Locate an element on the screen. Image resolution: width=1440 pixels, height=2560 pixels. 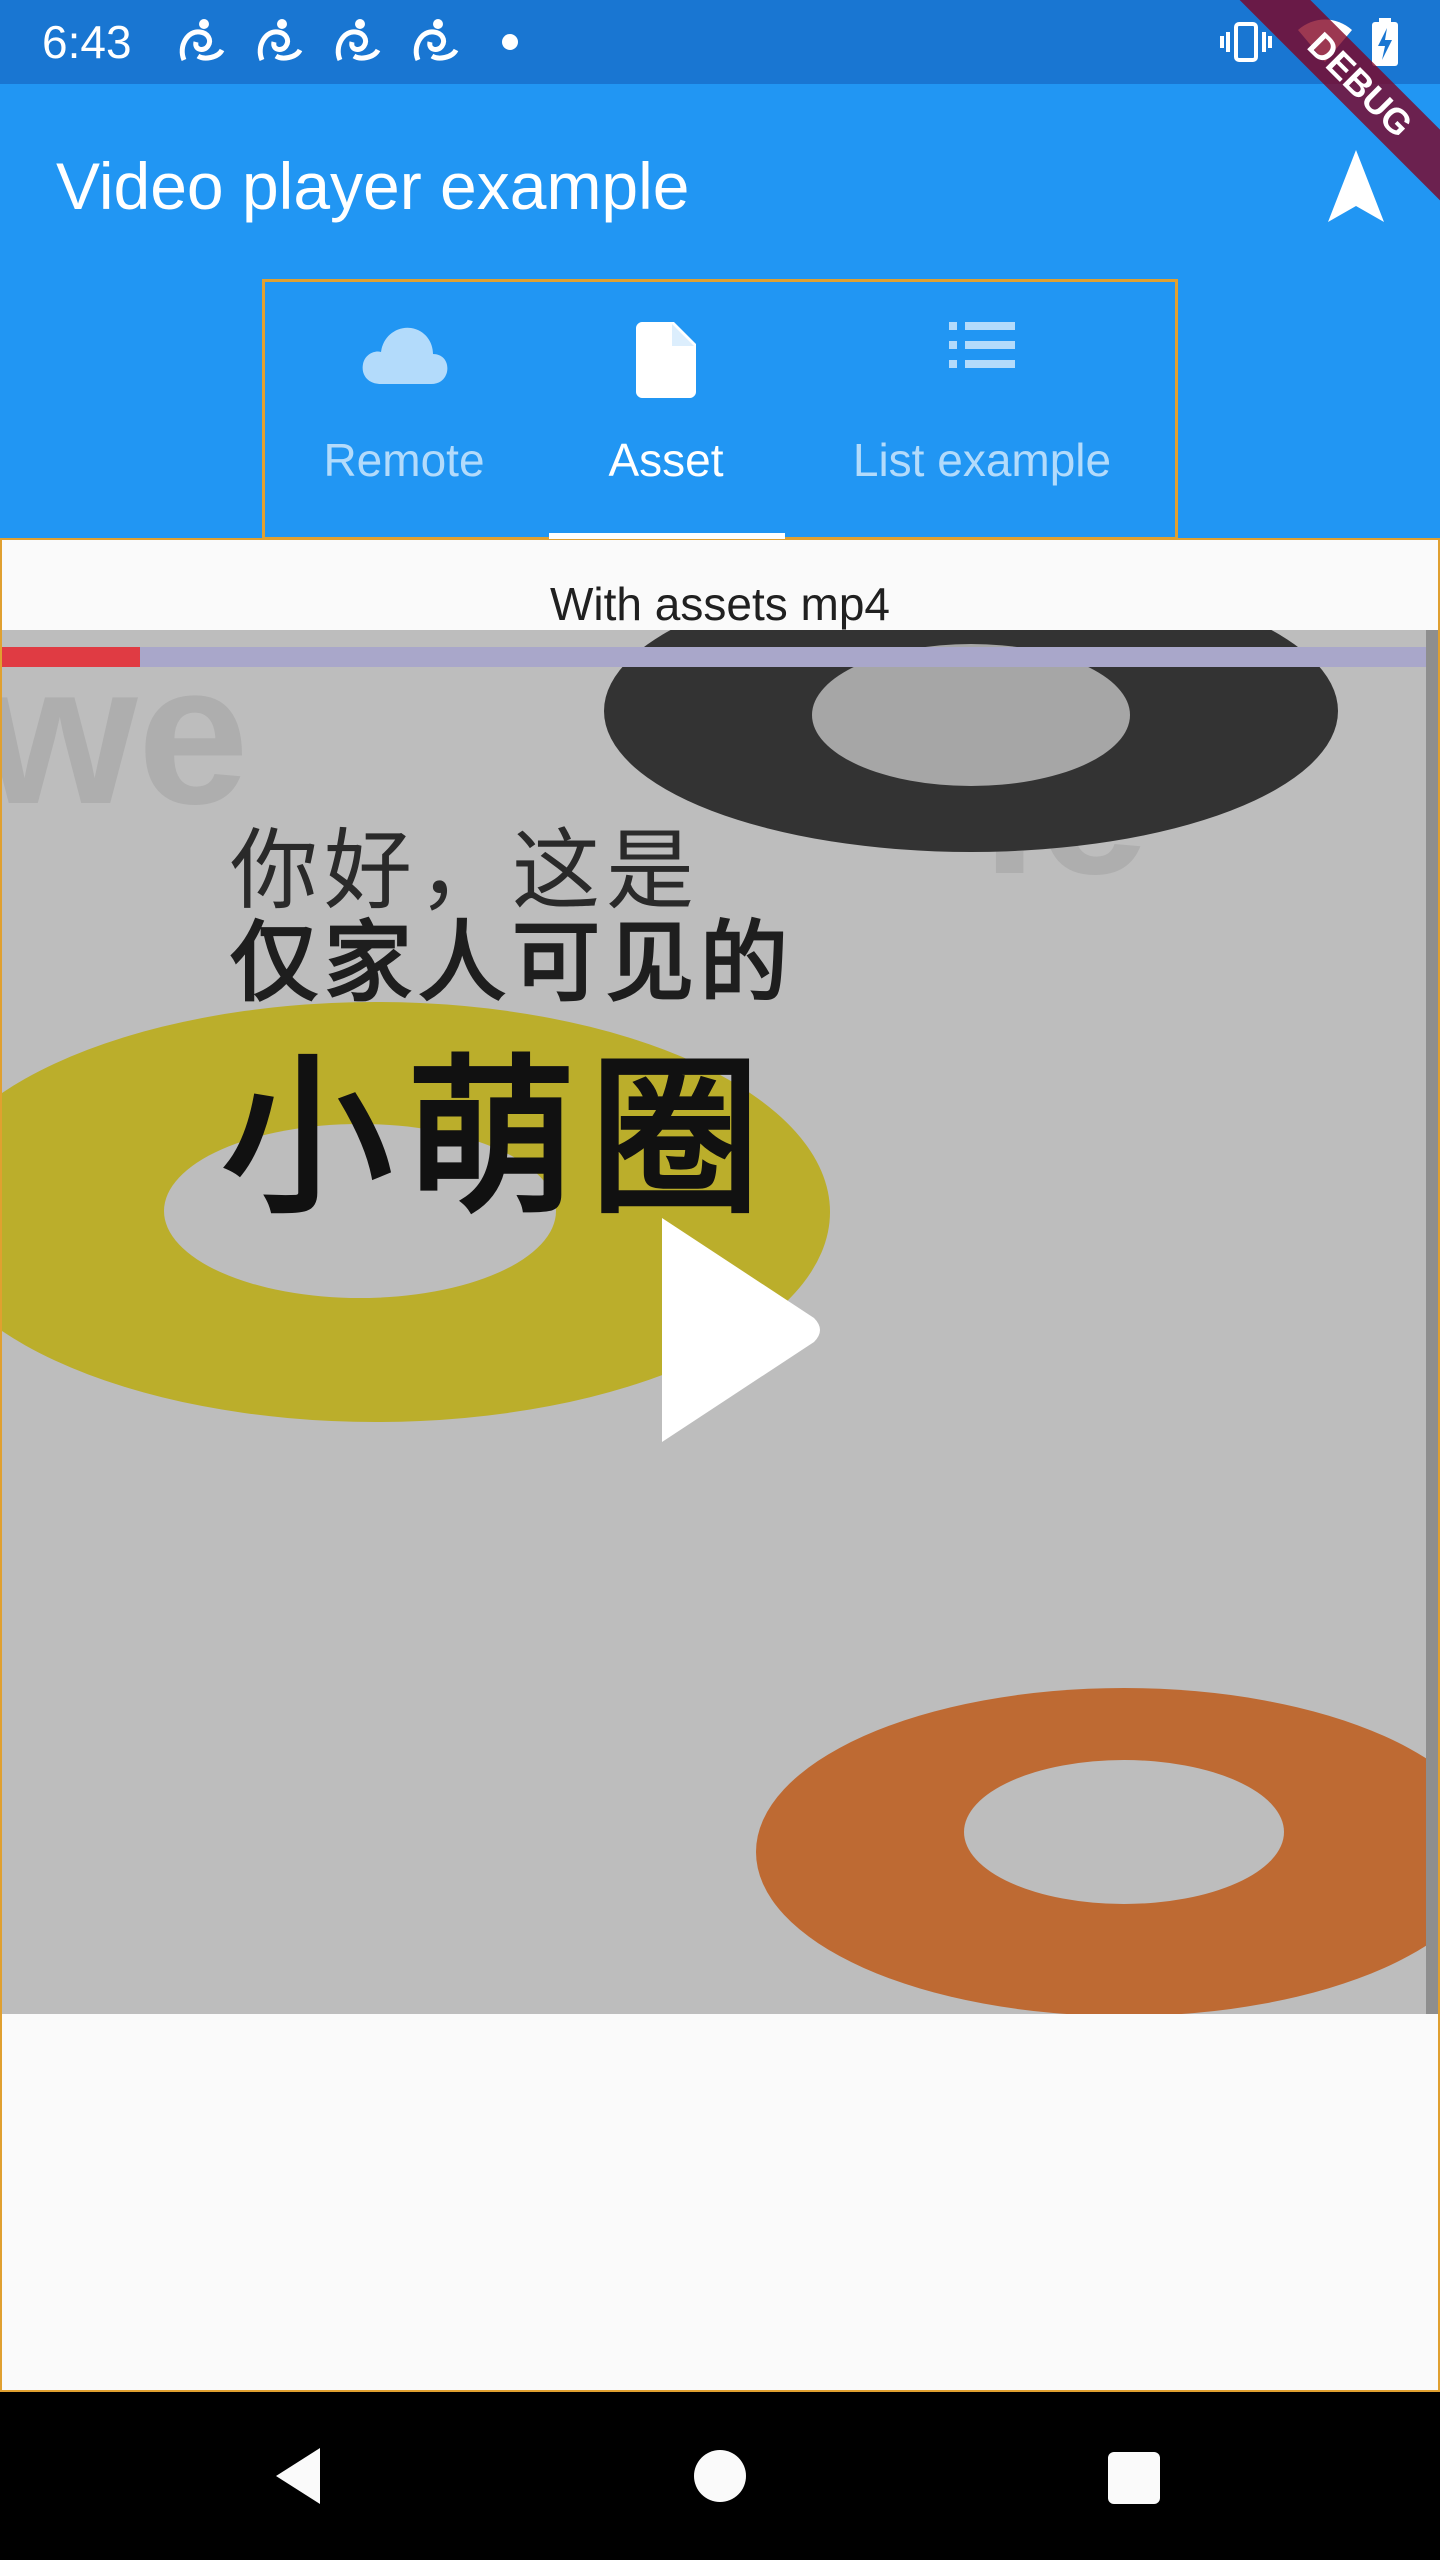
list-icon is located at coordinates (982, 345).